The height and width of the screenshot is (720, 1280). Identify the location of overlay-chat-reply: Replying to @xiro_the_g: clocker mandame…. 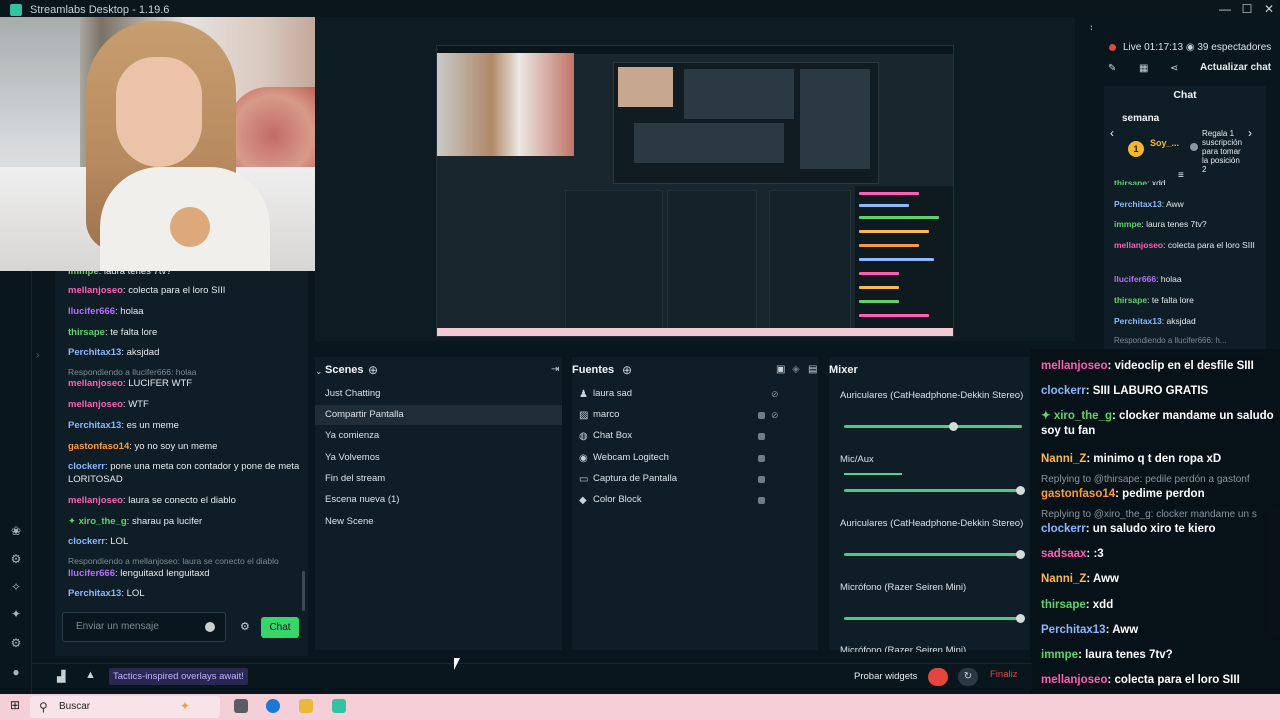
(1149, 514).